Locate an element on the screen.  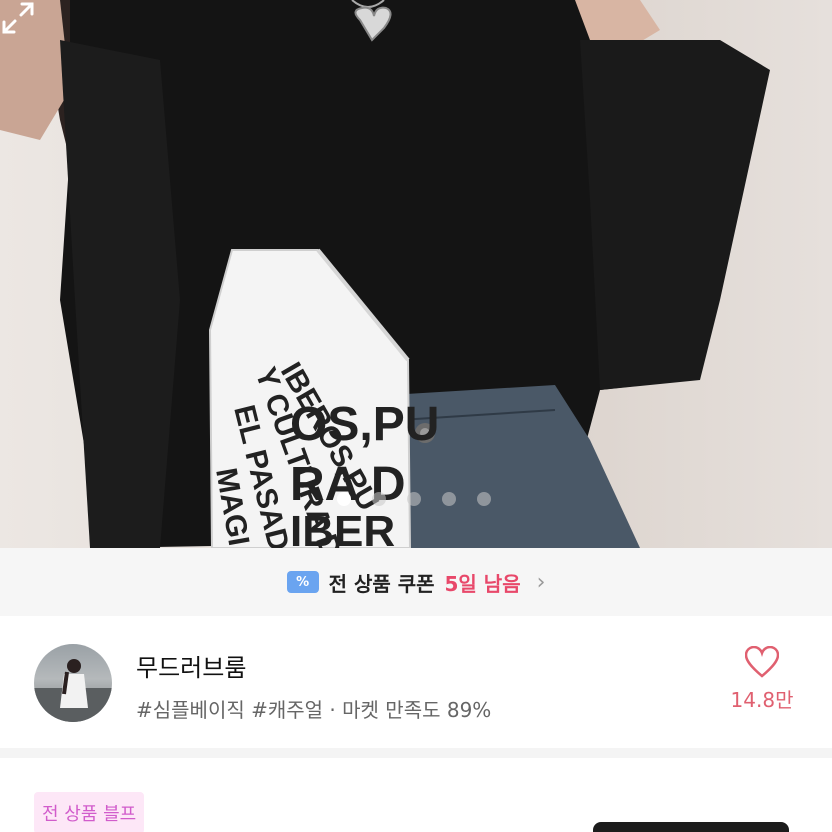
coupon-days-left: 5일 남음 is located at coordinates (482, 583).